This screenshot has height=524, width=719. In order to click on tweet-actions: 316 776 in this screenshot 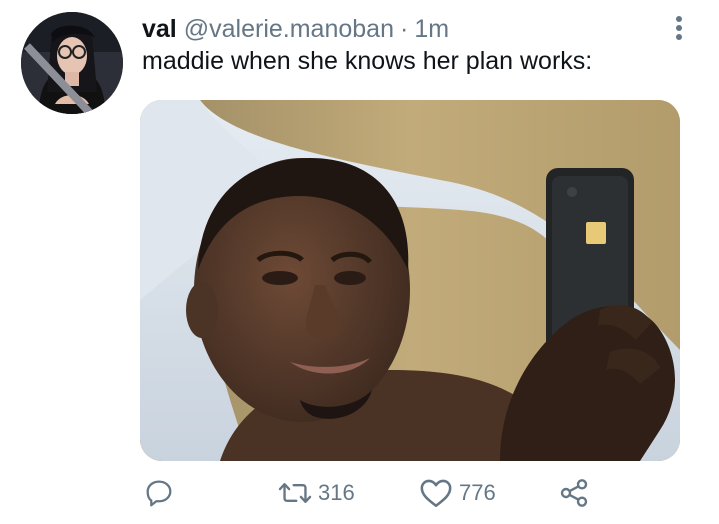, I will do `click(359, 493)`.